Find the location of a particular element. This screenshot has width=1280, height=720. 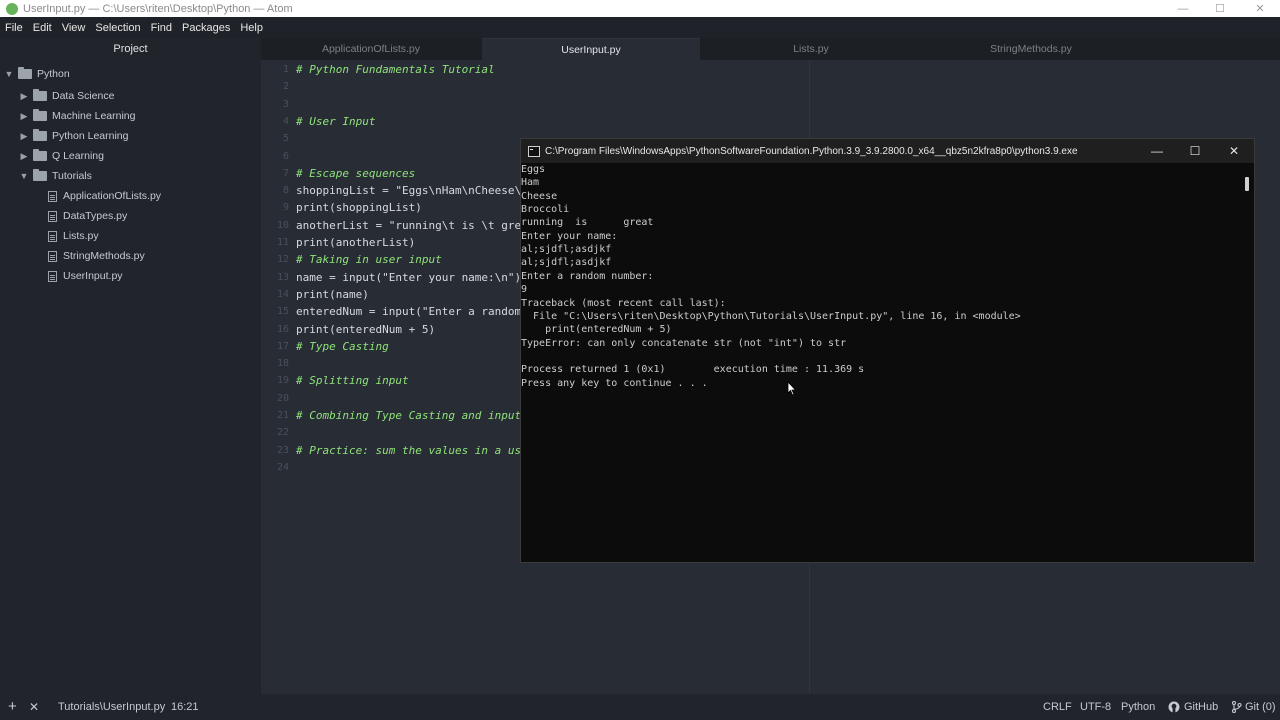

tab-applicationoflists: ApplicationOfLists.py is located at coordinates (371, 49).